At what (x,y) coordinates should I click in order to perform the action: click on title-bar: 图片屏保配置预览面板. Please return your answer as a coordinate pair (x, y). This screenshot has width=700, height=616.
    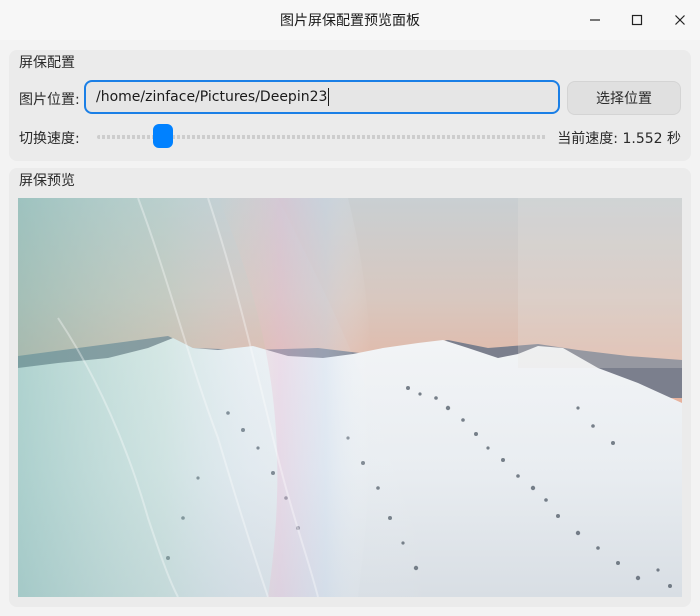
    Looking at the image, I should click on (350, 20).